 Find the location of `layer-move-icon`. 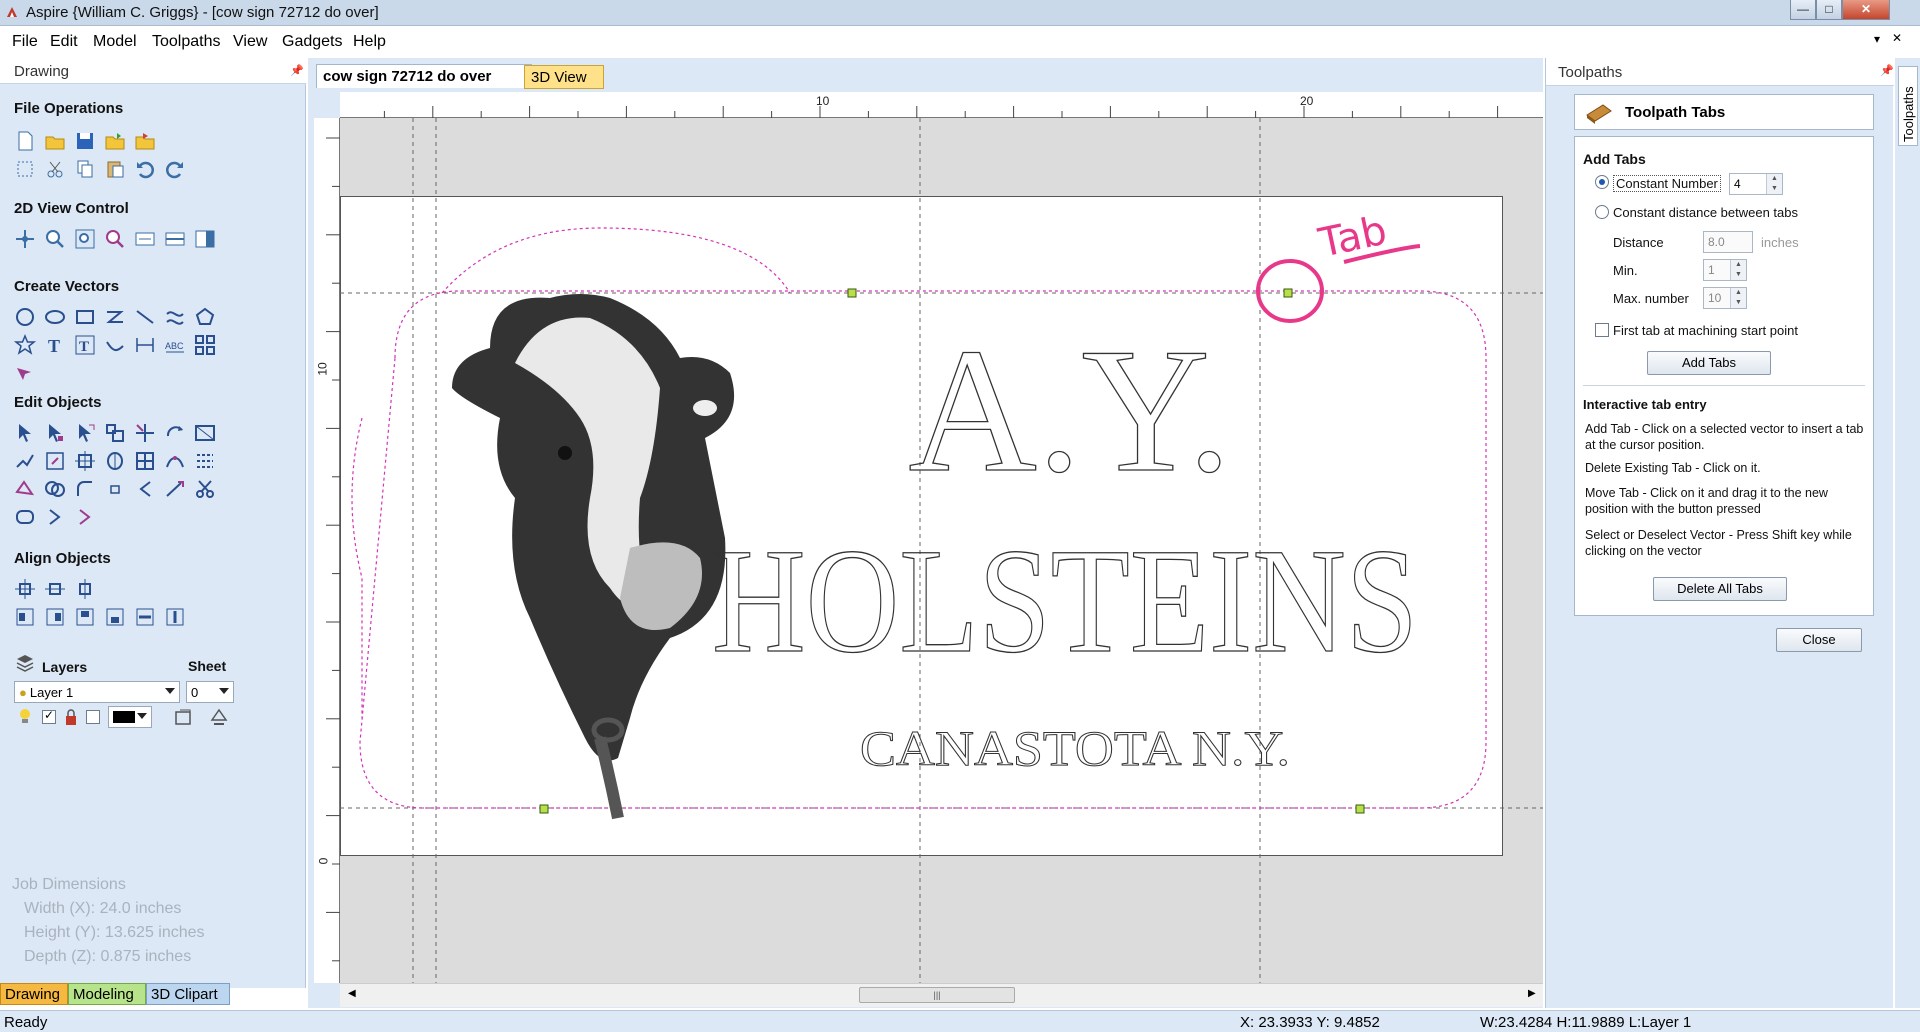

layer-move-icon is located at coordinates (219, 717).